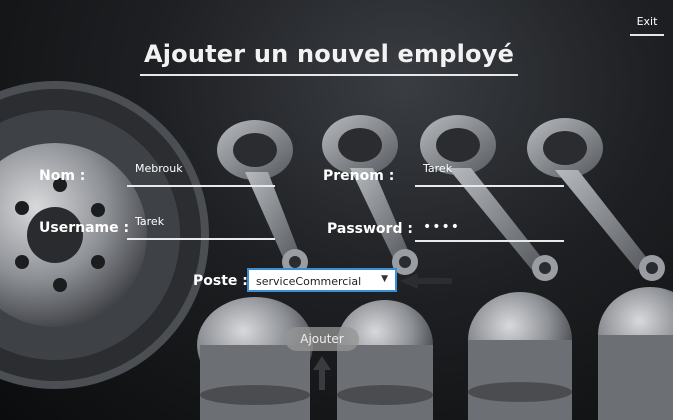 The height and width of the screenshot is (420, 673). I want to click on password-label: Password :, so click(370, 229).